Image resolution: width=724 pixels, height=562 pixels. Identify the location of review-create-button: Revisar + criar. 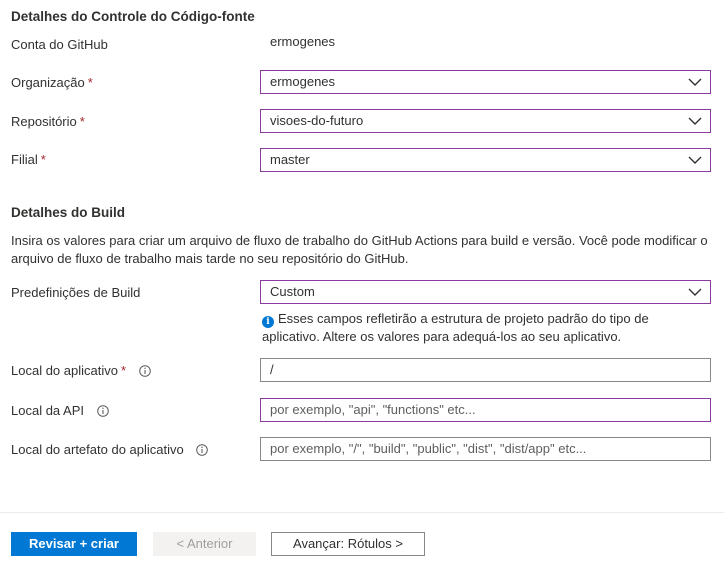
(74, 544).